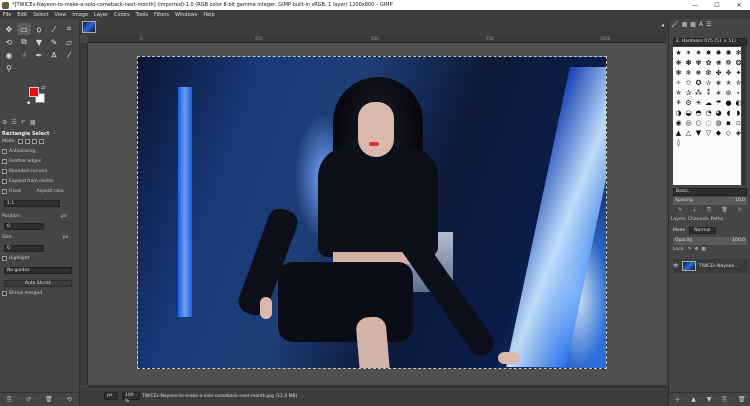 This screenshot has width=750, height=406. Describe the element at coordinates (377, 39) in the screenshot. I see `horizontal-ruler: 0 250 500 750 1000` at that location.